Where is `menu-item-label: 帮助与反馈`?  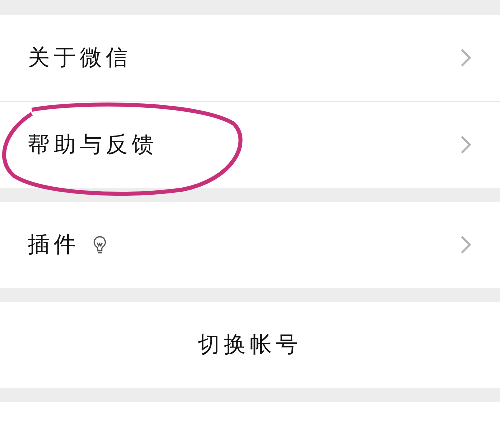 menu-item-label: 帮助与反馈 is located at coordinates (93, 145).